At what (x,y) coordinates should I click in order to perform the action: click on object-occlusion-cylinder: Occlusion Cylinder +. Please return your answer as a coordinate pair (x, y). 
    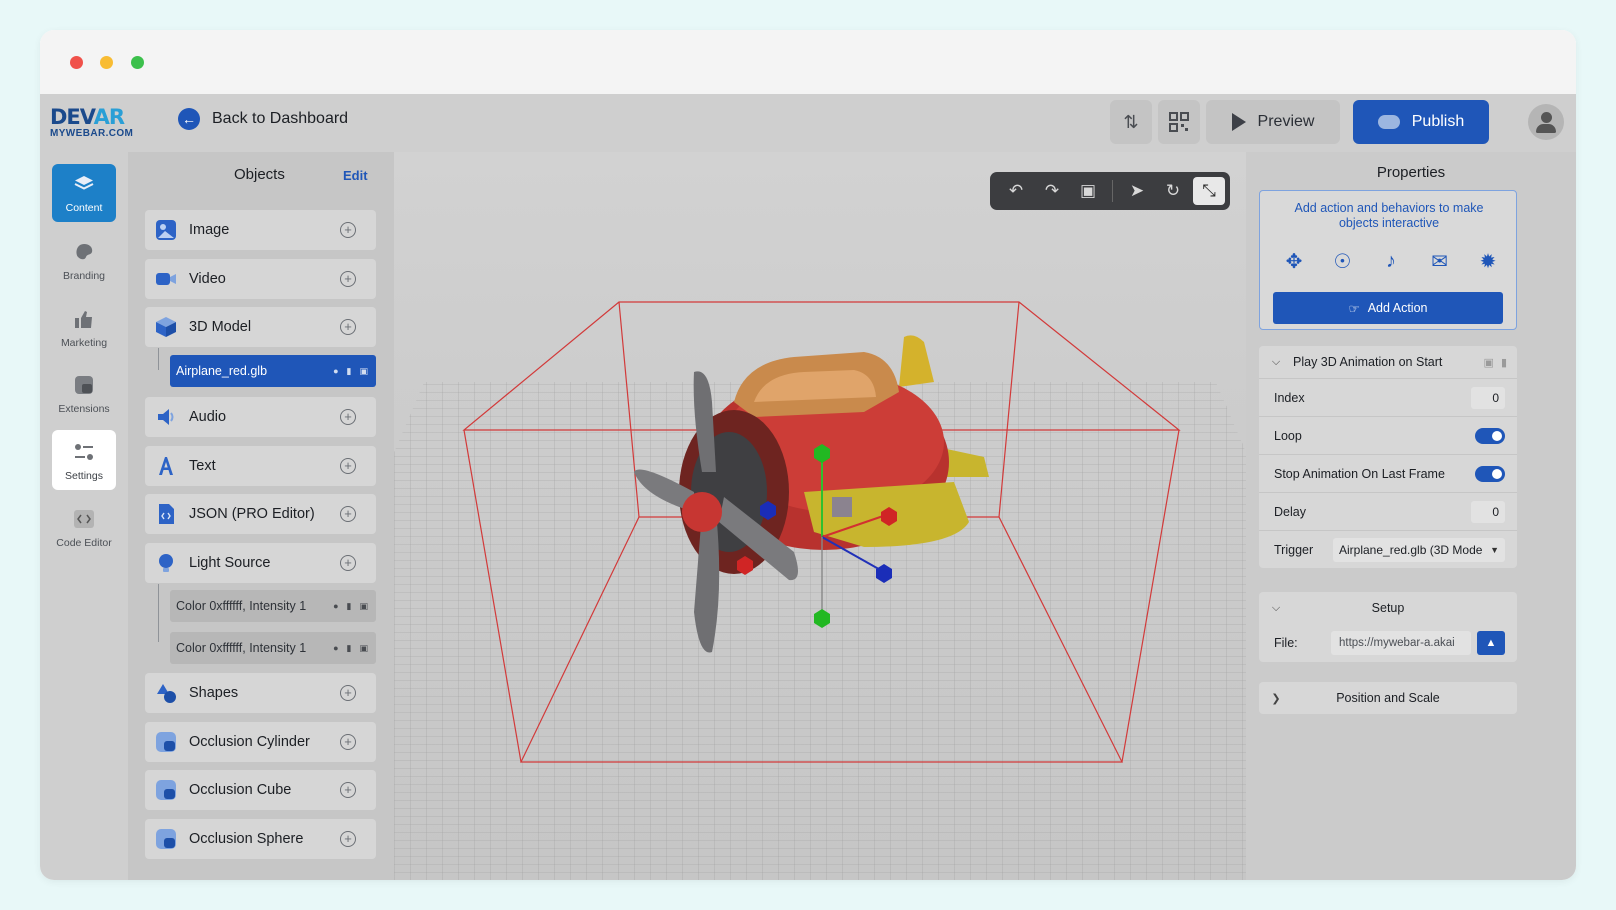
    Looking at the image, I should click on (260, 742).